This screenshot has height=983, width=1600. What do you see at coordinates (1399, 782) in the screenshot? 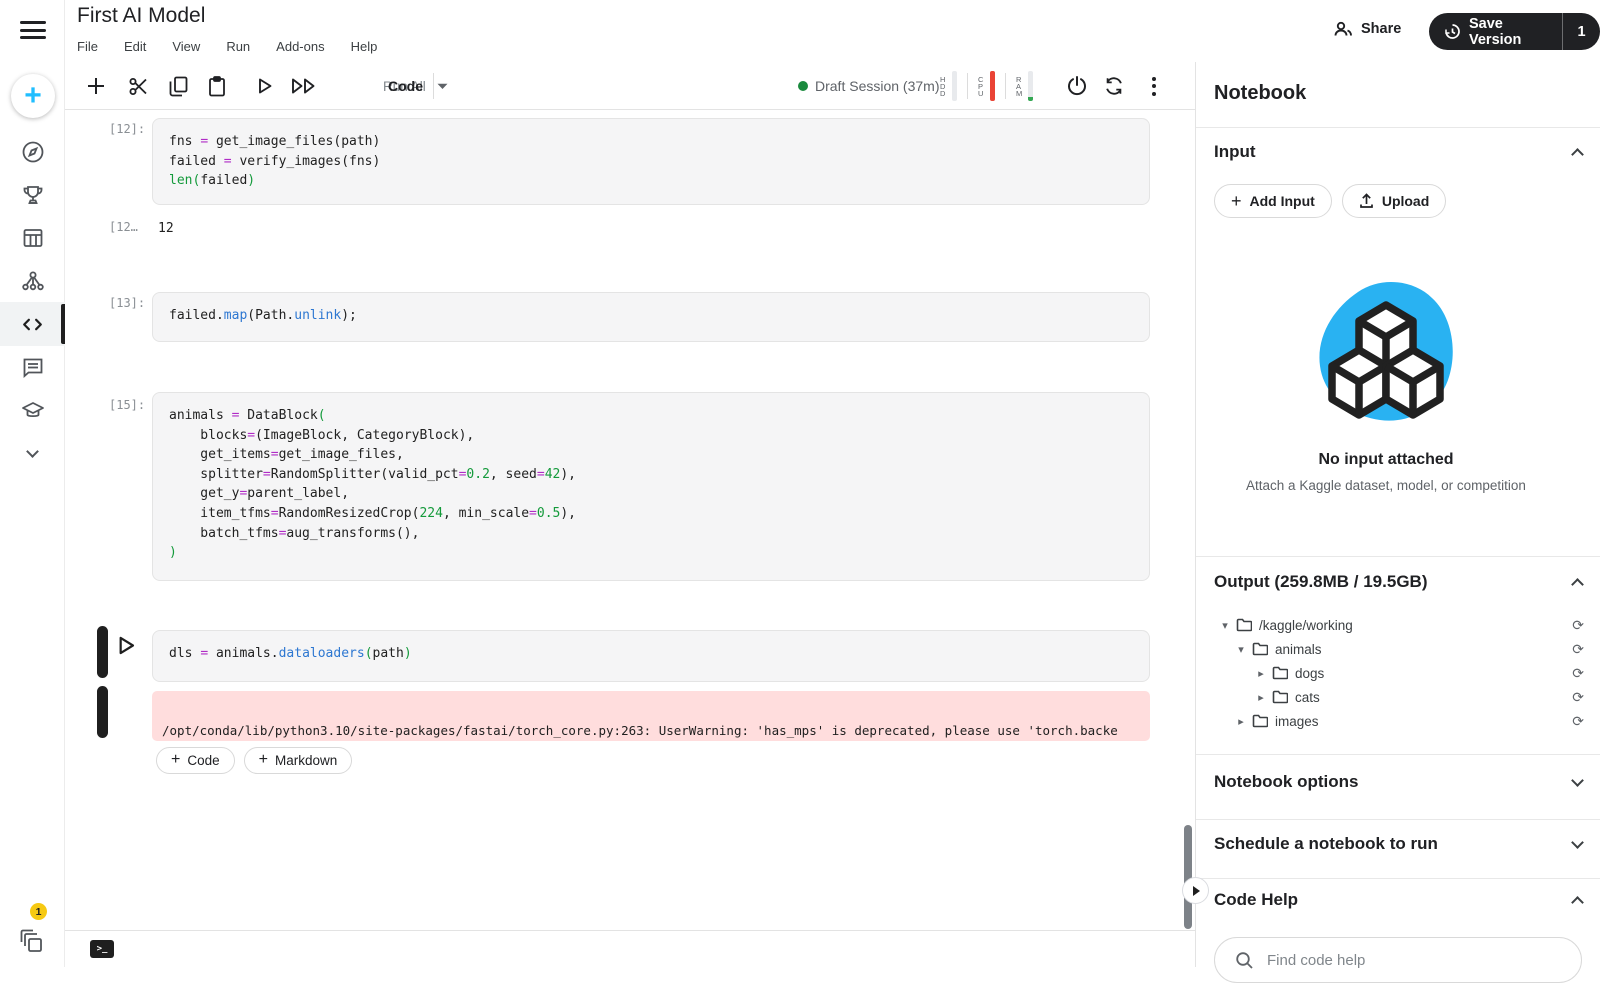
I see `notebook-options-section: Notebook options` at bounding box center [1399, 782].